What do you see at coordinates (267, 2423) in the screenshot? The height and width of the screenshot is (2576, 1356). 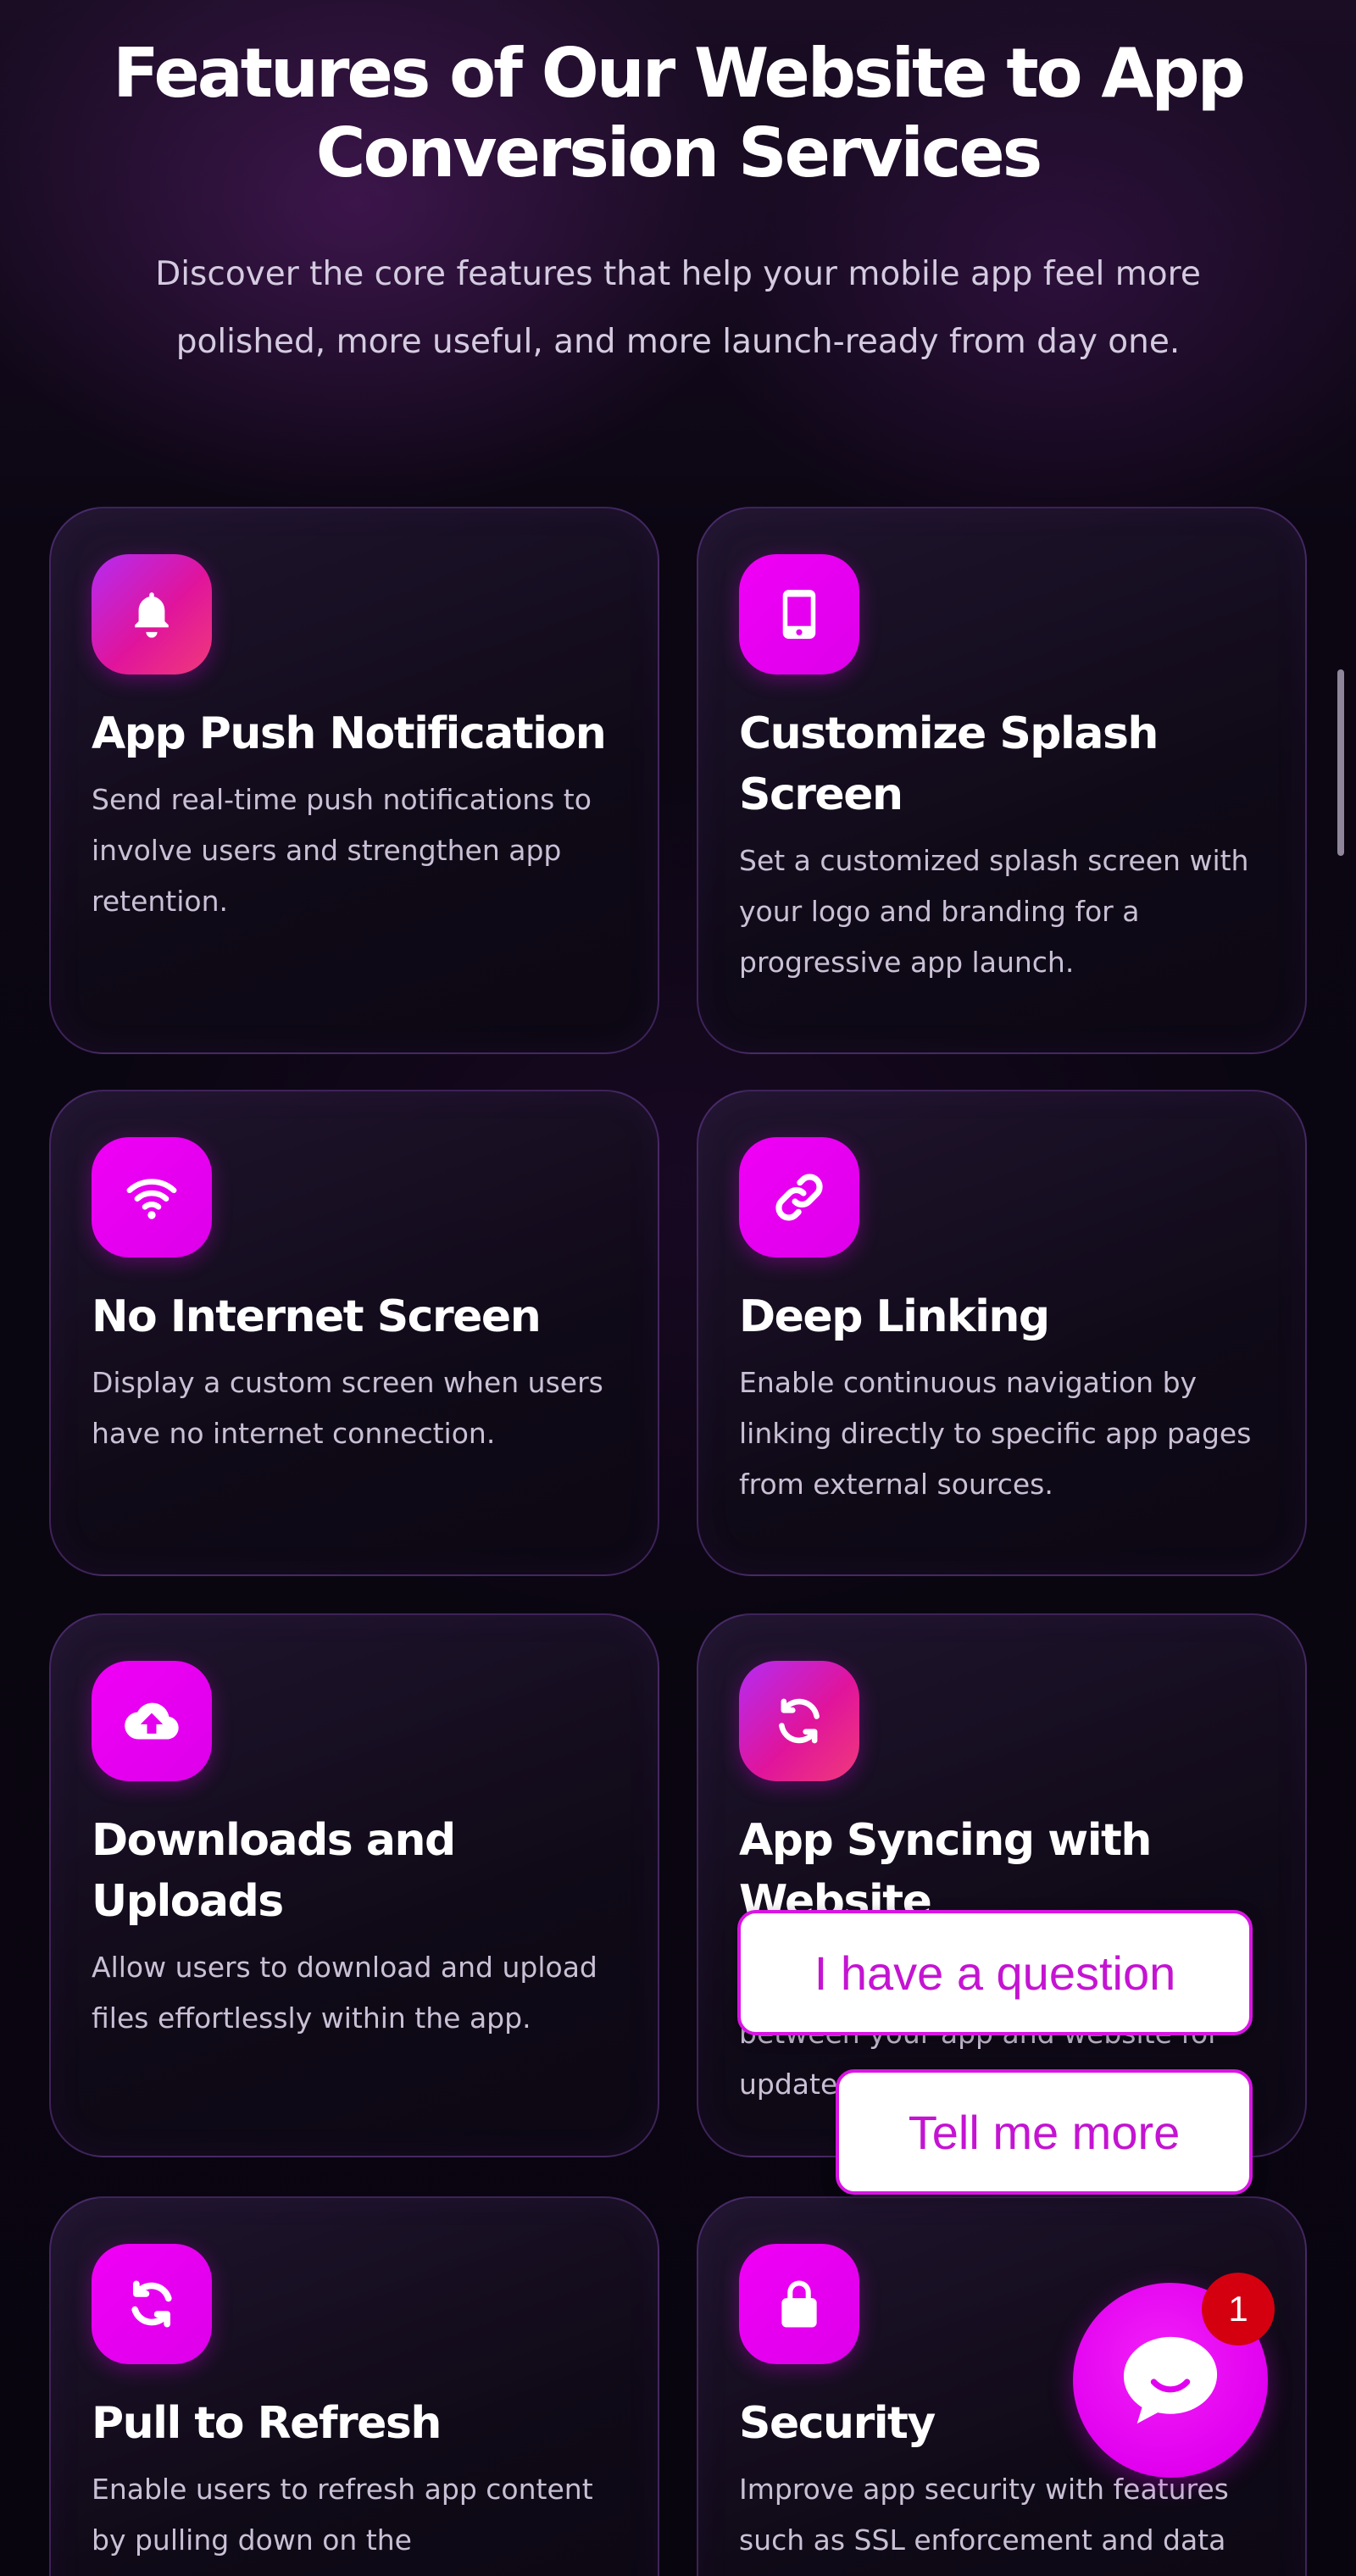 I see `feature-title: Pull to Refresh` at bounding box center [267, 2423].